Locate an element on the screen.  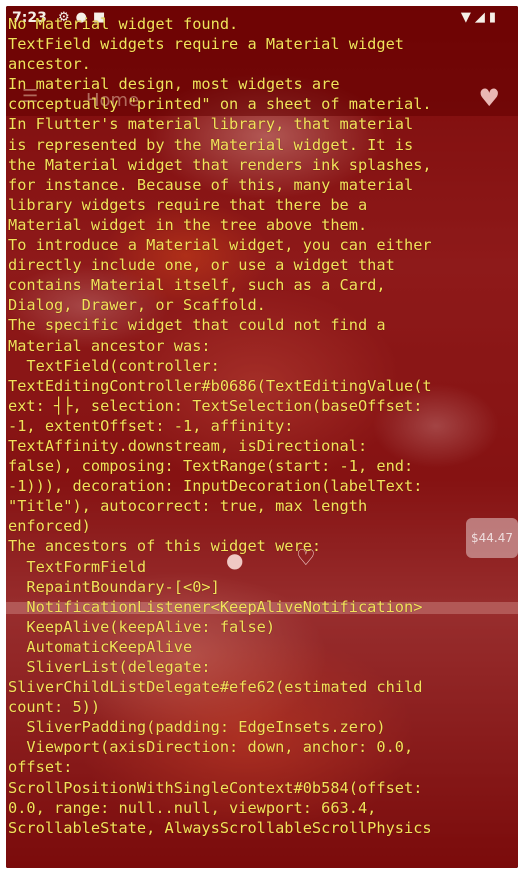
error-line: Dialog, Drawer, or Scaffold. is located at coordinates (137, 305).